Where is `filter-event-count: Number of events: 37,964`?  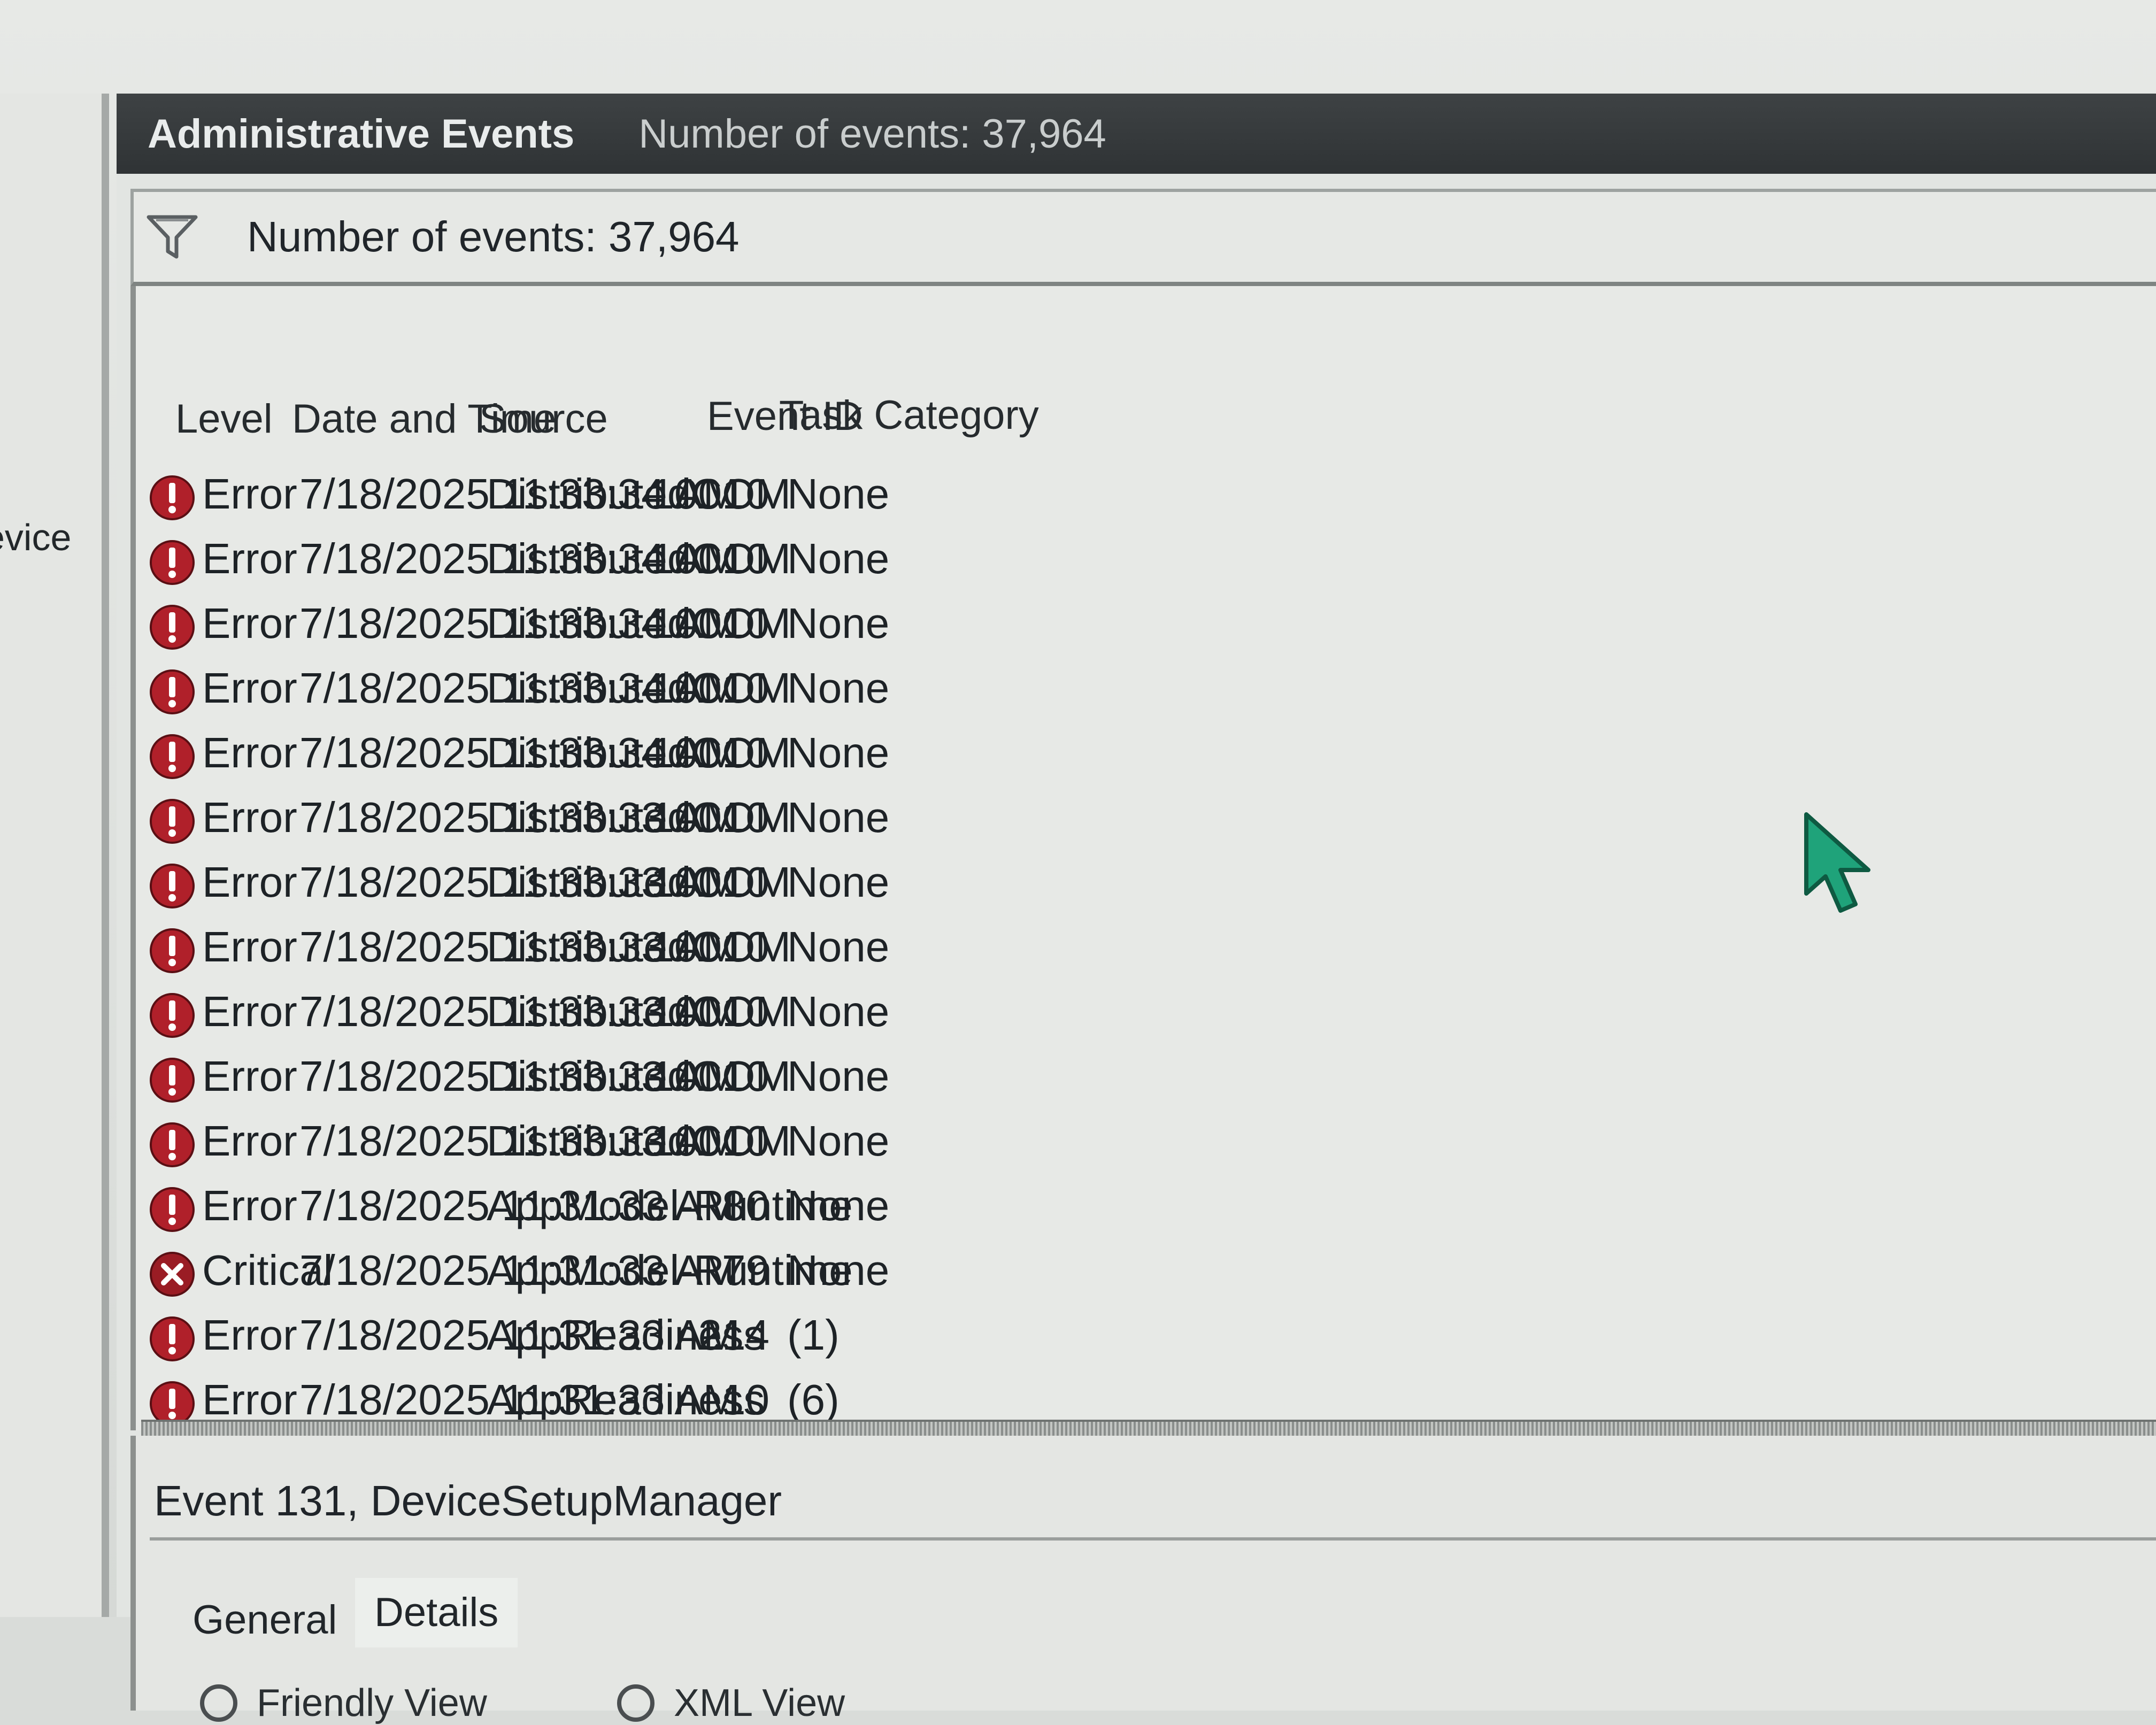 filter-event-count: Number of events: 37,964 is located at coordinates (493, 236).